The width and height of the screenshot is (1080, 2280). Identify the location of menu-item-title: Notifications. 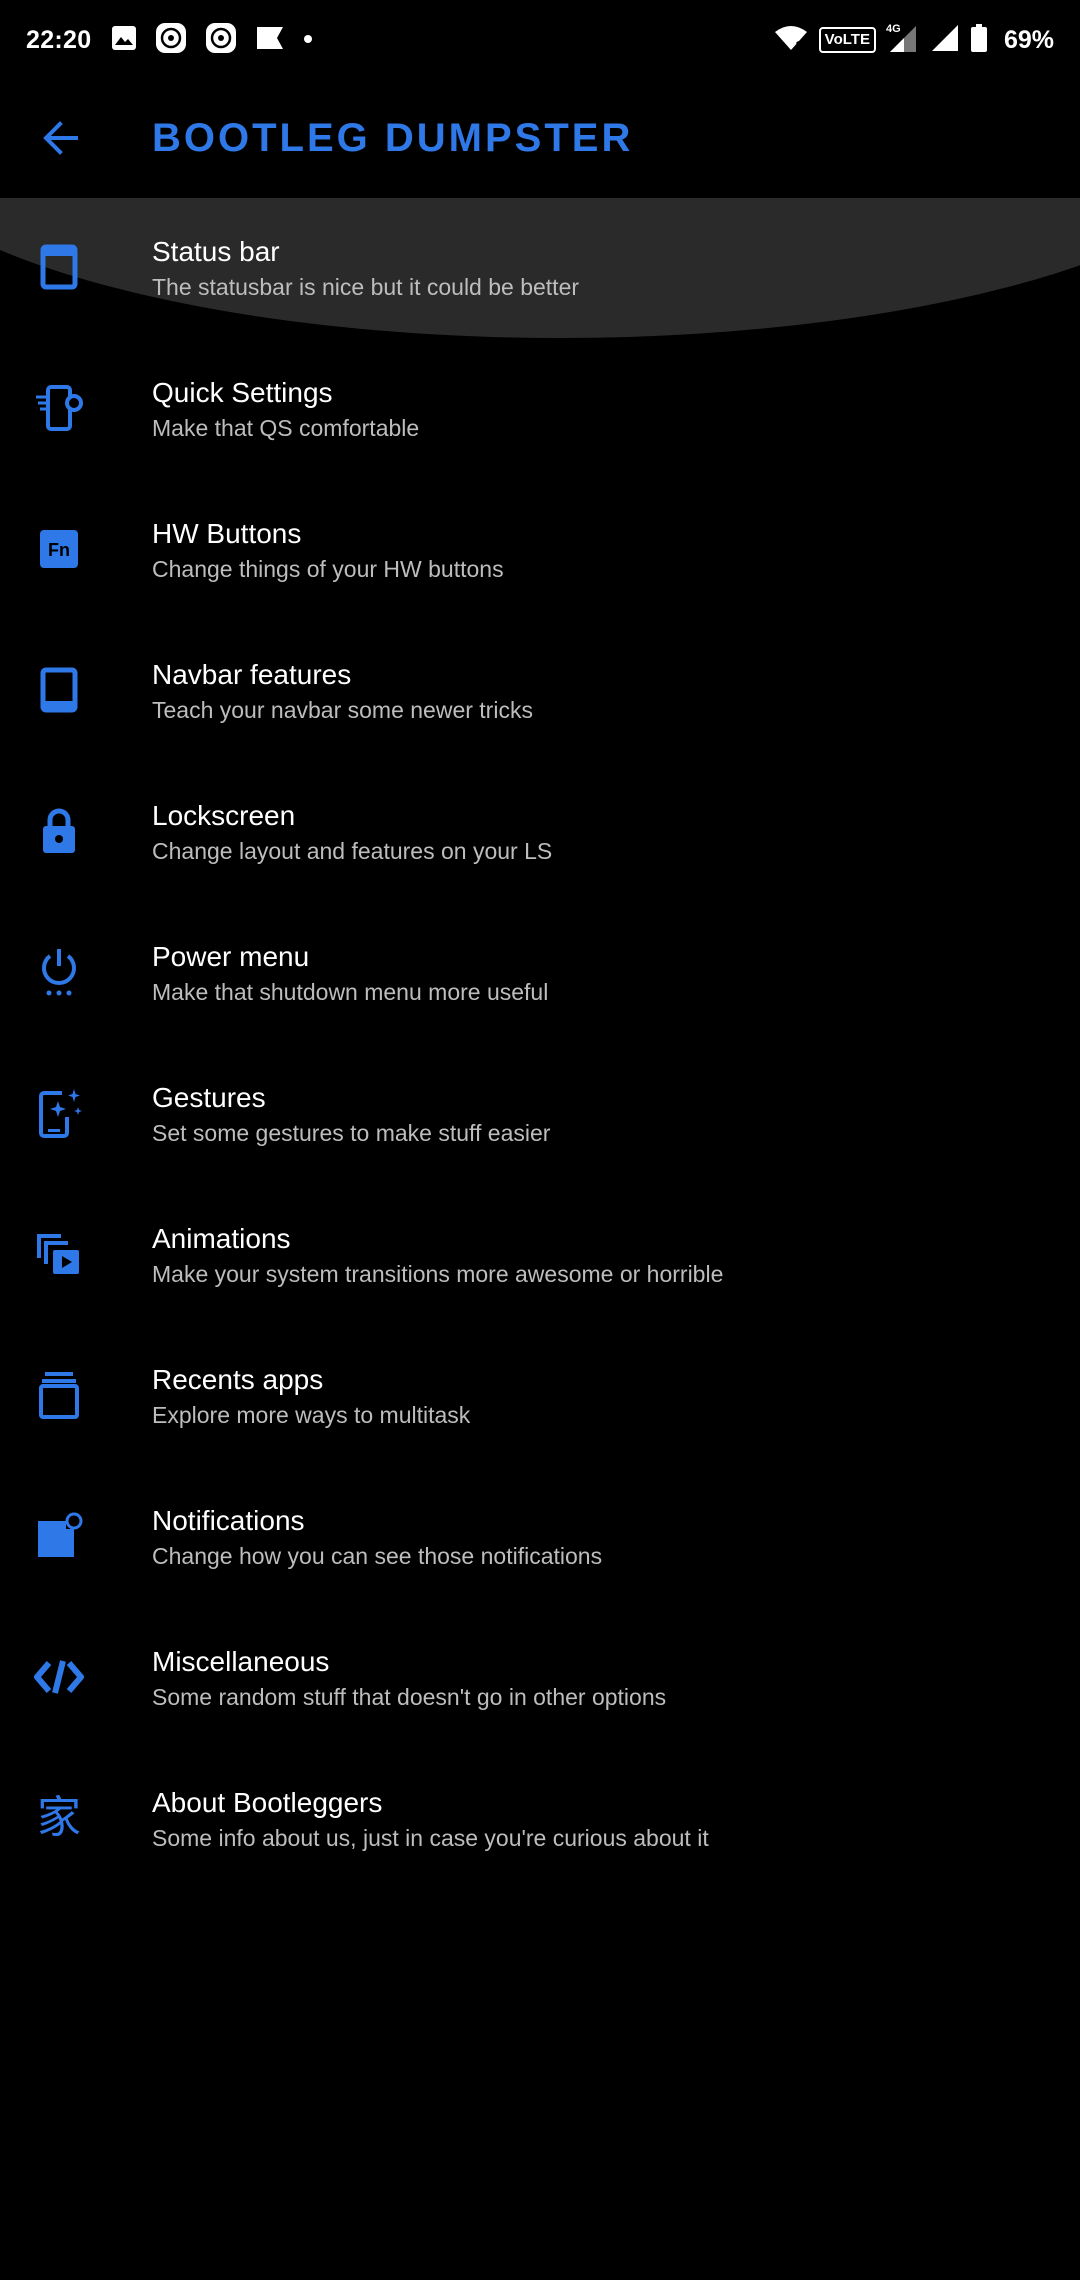
(228, 1520).